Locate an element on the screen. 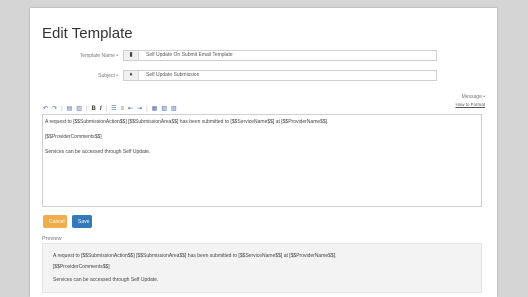 The height and width of the screenshot is (297, 528). editor-toolbar: ↶ ↷ | ▤ ▥ | B I | ☰ ≡ ⇤ ⇥ | ▦ ▧ ▨ is located at coordinates (110, 109).